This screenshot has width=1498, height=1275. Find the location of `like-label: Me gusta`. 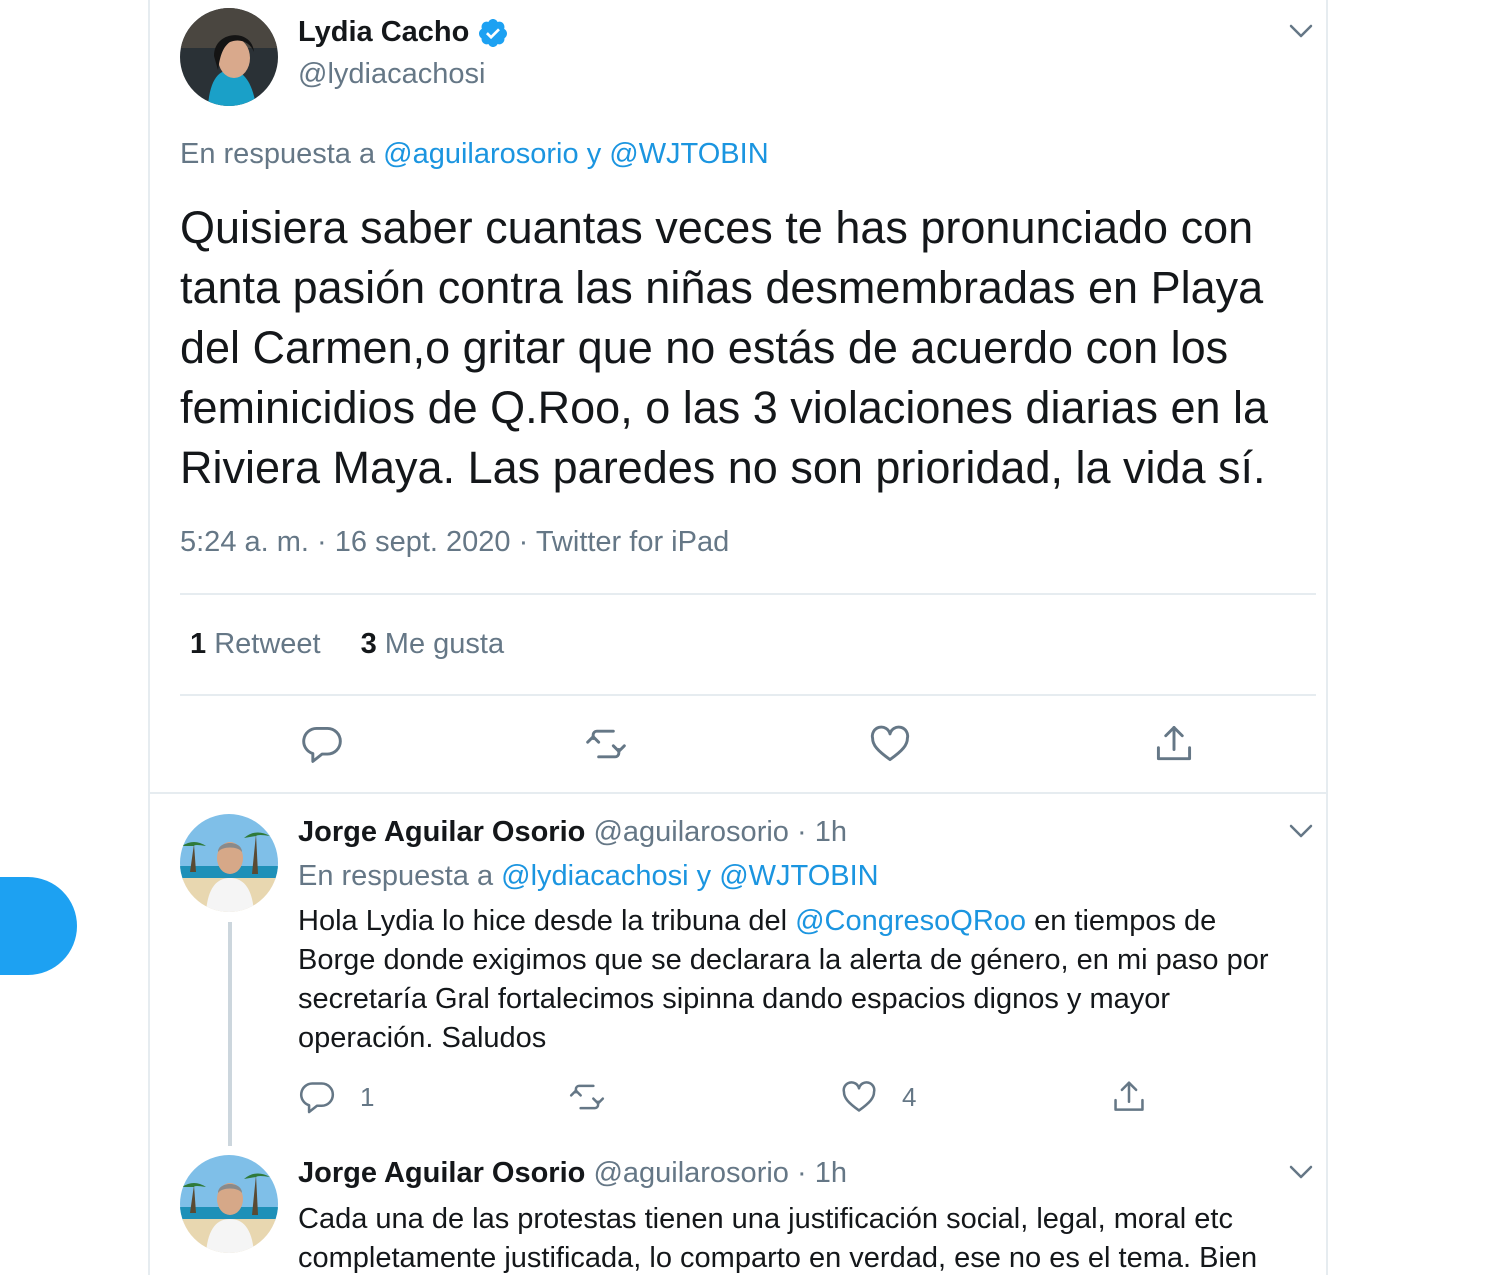

like-label: Me gusta is located at coordinates (444, 644).